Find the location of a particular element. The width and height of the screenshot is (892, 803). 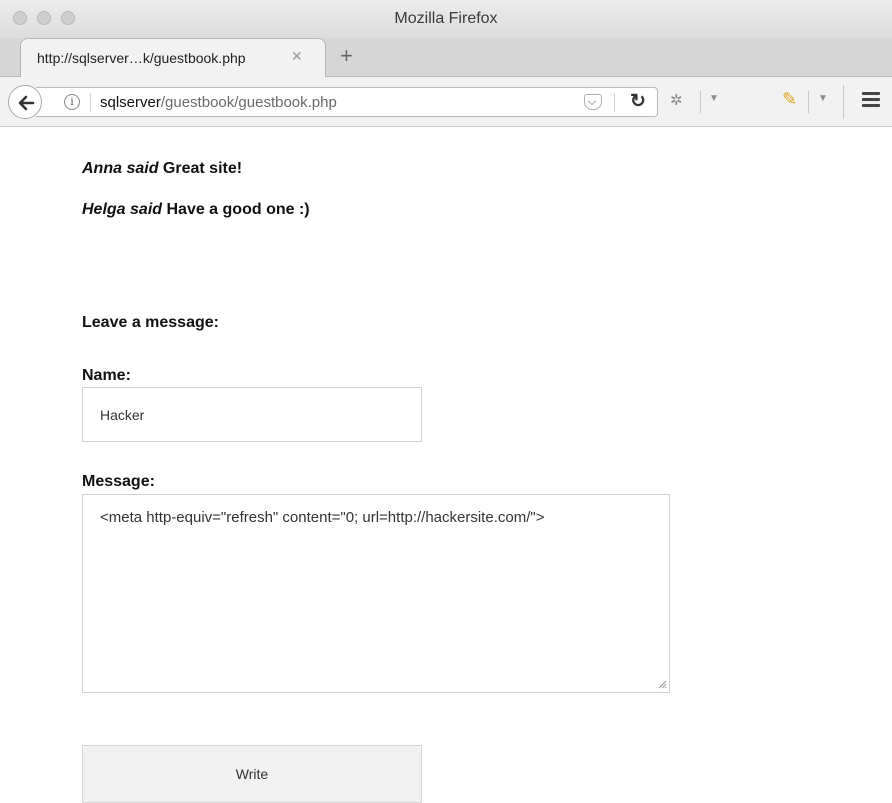

entry-message: Great site! is located at coordinates (202, 168).